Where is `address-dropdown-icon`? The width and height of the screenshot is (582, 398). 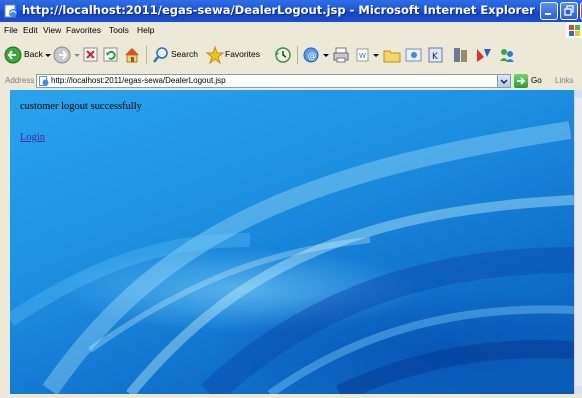 address-dropdown-icon is located at coordinates (503, 81).